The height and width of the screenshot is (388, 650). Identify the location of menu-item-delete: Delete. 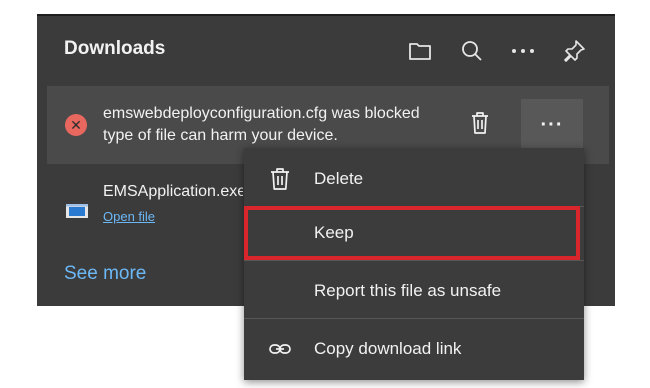
(414, 179).